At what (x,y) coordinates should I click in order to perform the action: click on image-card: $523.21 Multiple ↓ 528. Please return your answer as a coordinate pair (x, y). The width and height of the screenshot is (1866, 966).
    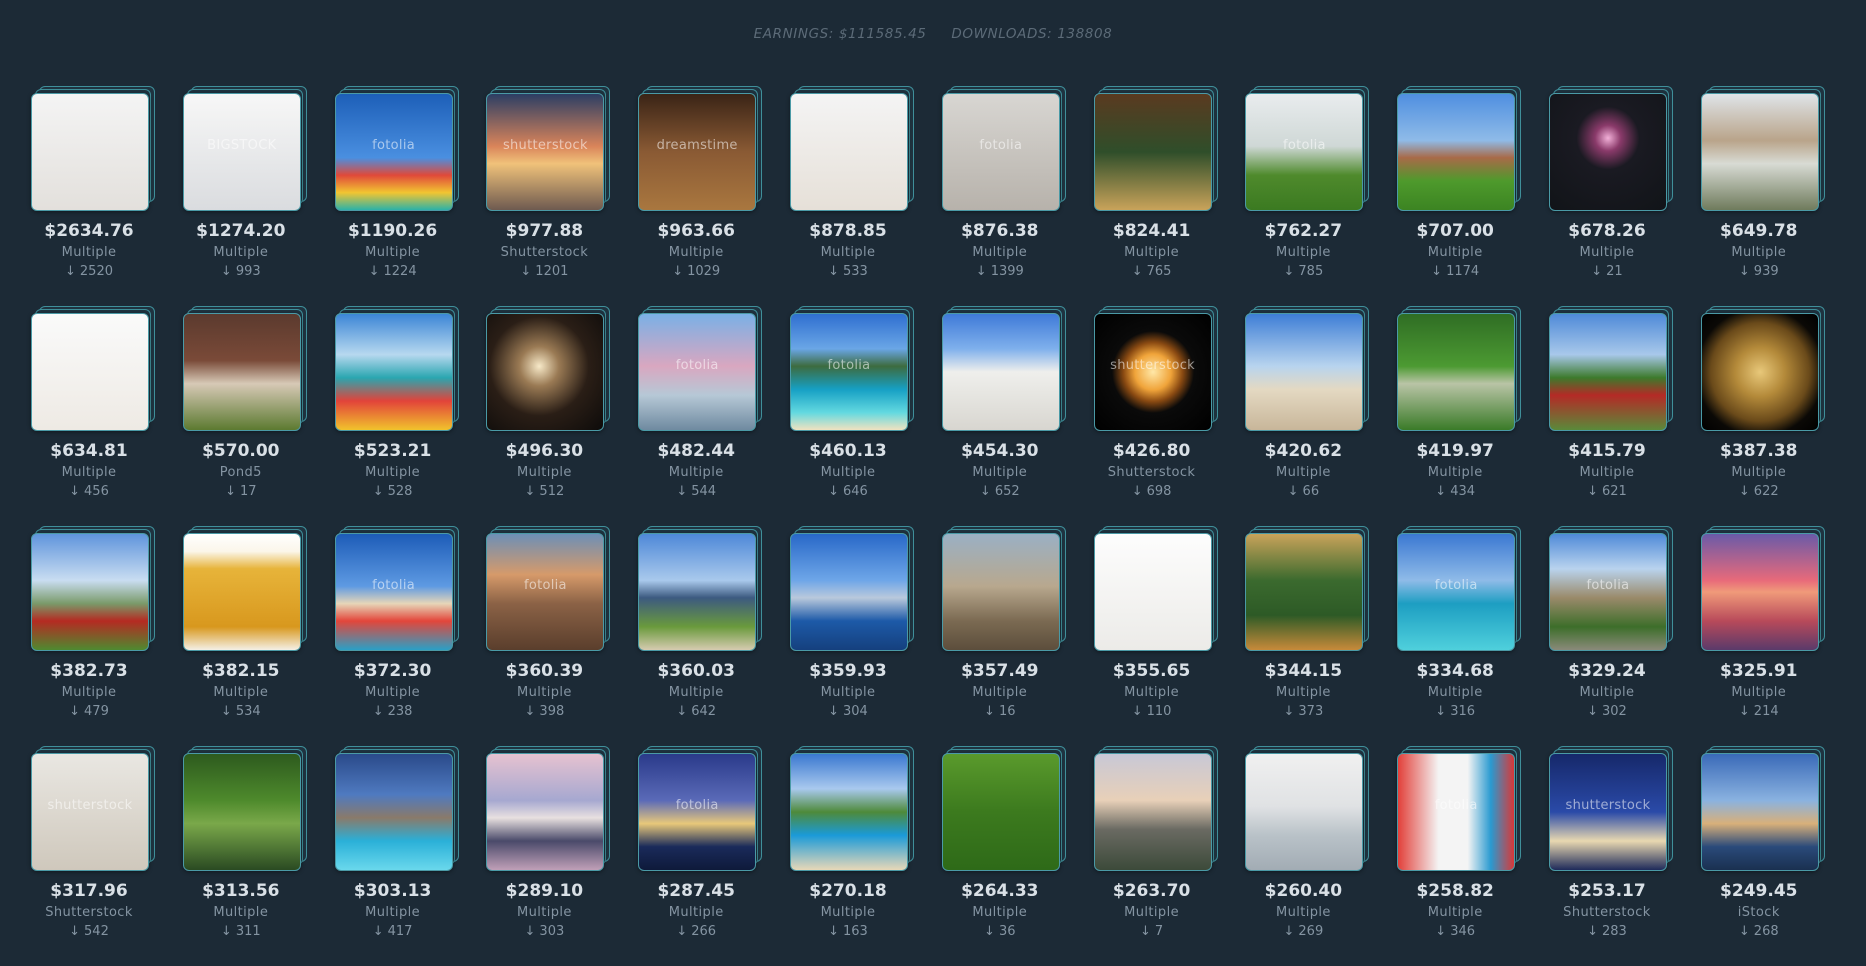
    Looking at the image, I should click on (409, 416).